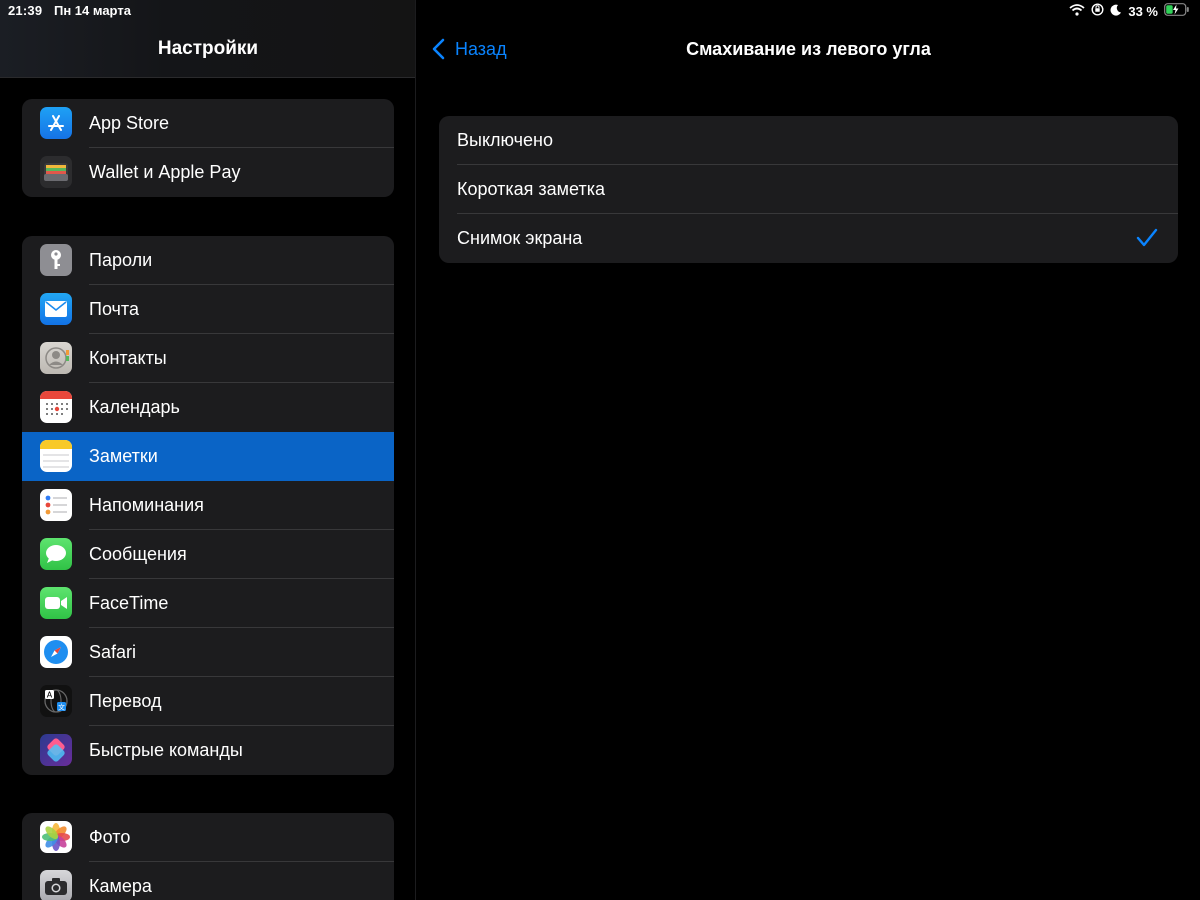 This screenshot has height=900, width=1200. I want to click on status-time: 21:39, so click(25, 10).